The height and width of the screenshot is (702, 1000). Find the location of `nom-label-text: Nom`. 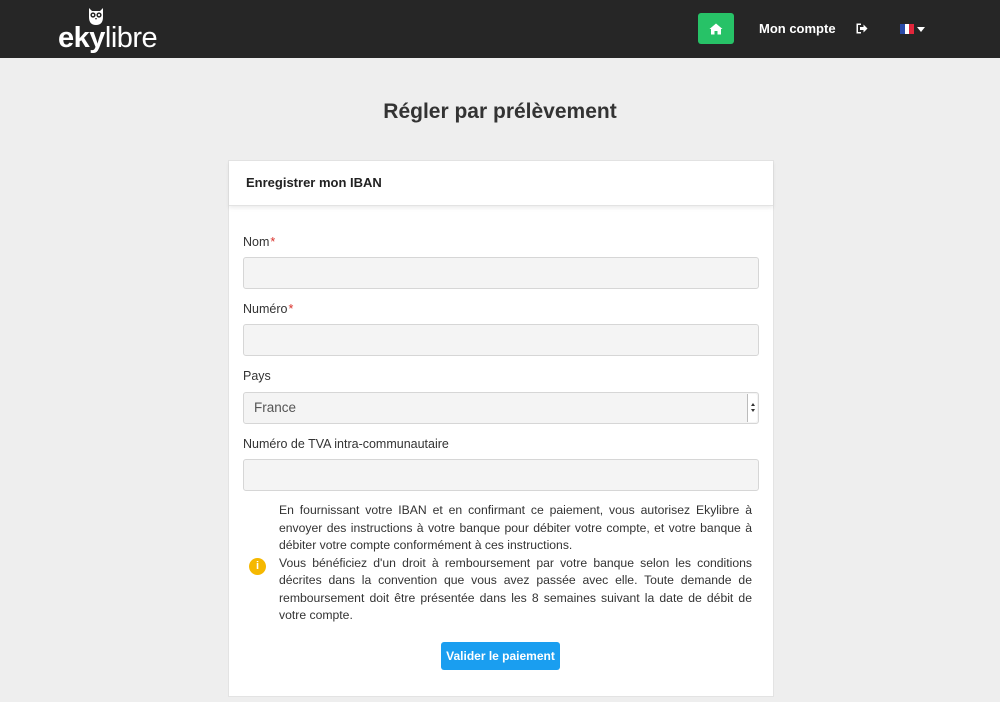

nom-label-text: Nom is located at coordinates (256, 242).